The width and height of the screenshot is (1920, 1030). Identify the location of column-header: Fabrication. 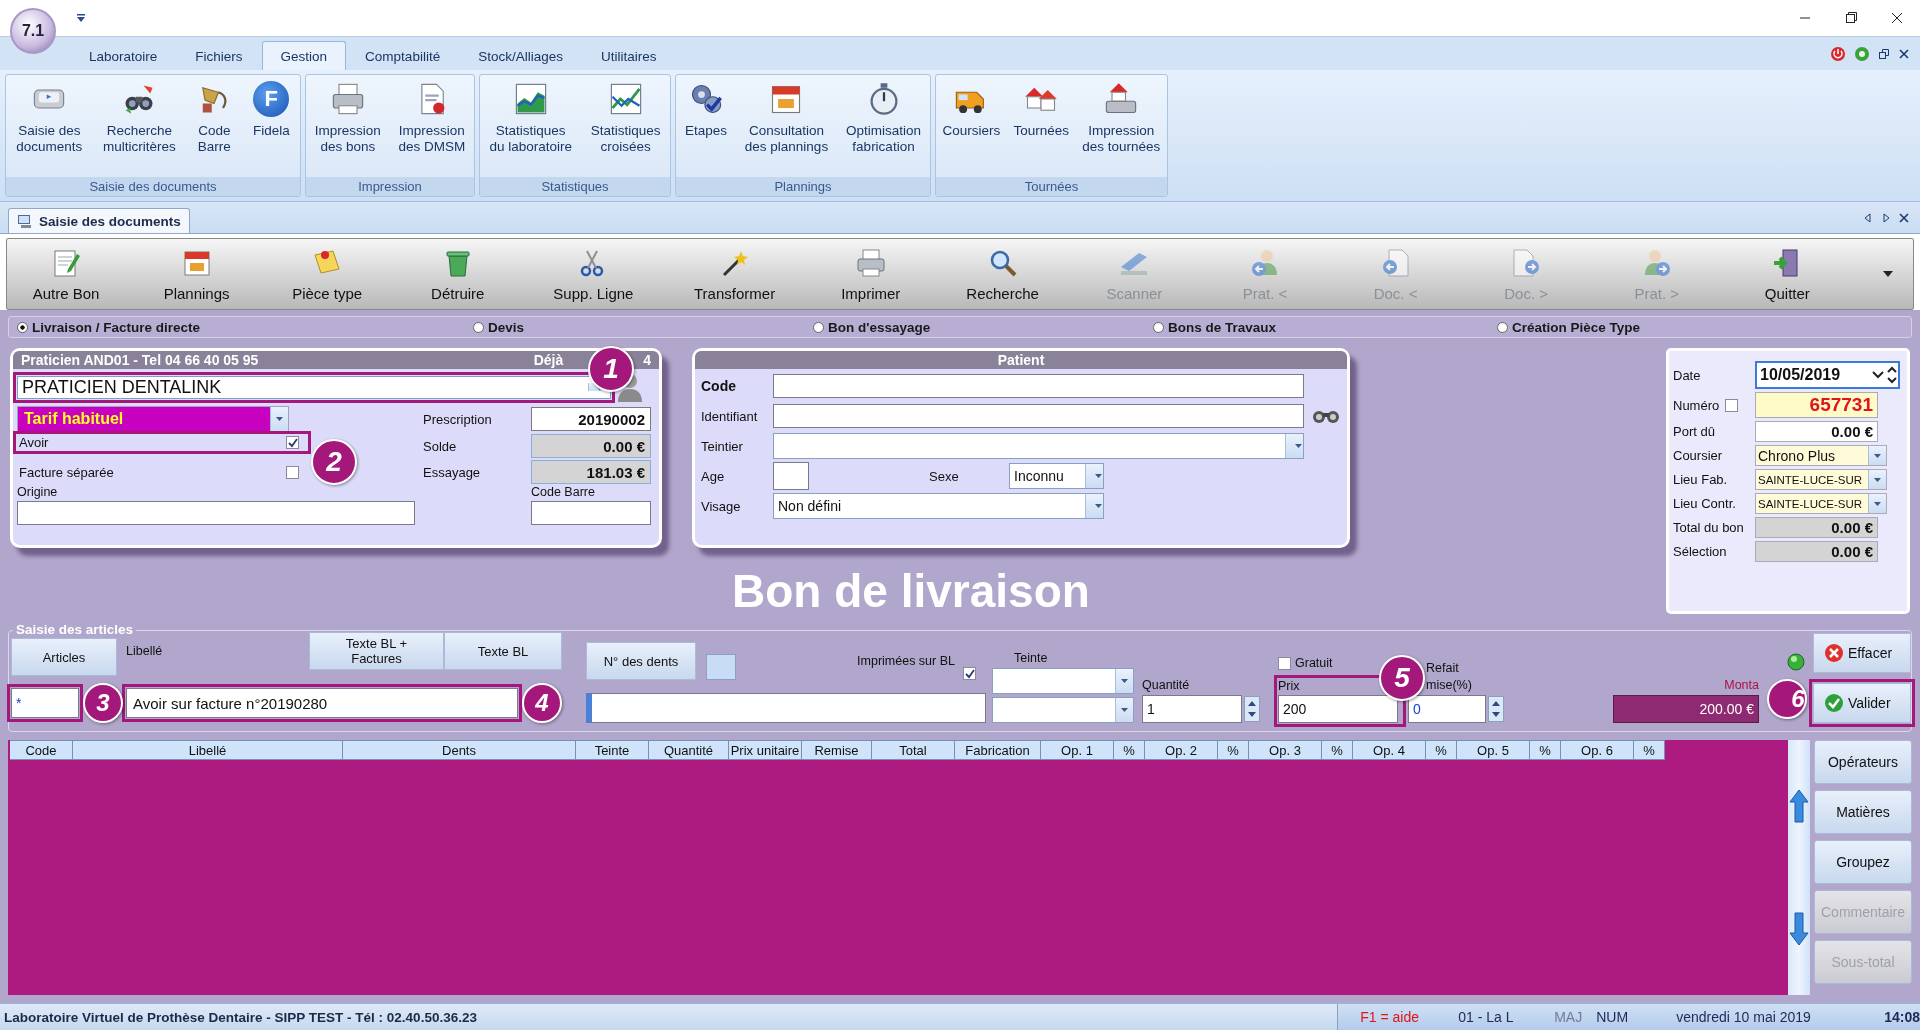
(998, 750).